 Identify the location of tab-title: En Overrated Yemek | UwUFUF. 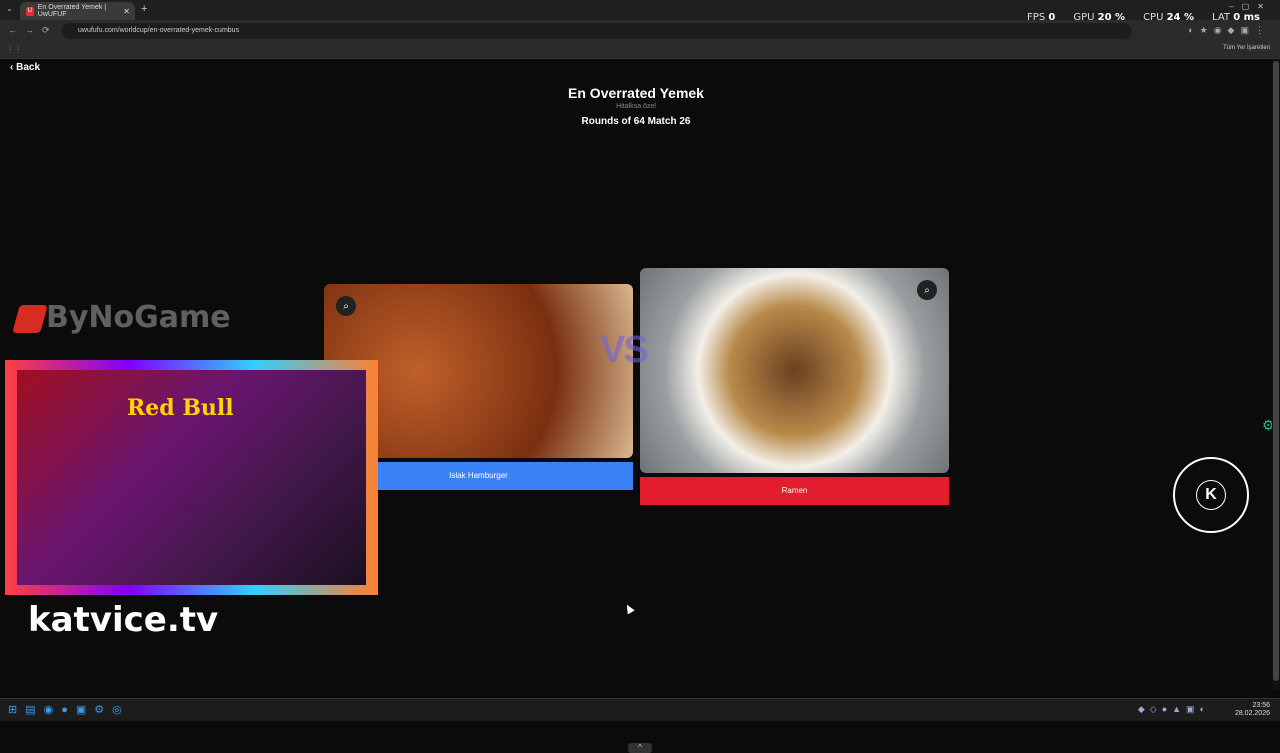
(72, 11).